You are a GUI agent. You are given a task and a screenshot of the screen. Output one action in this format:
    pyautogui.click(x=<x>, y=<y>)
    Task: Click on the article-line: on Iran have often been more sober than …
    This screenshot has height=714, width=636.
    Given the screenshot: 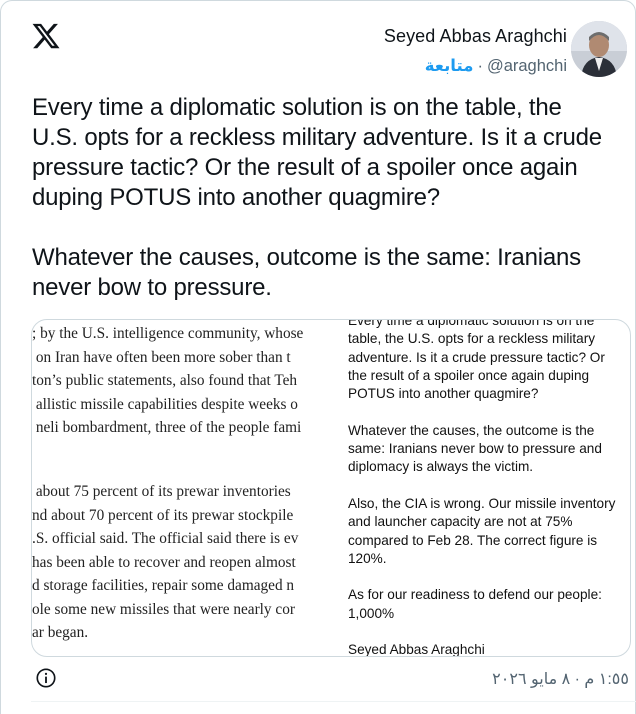 What is the action you would take?
    pyautogui.click(x=161, y=357)
    